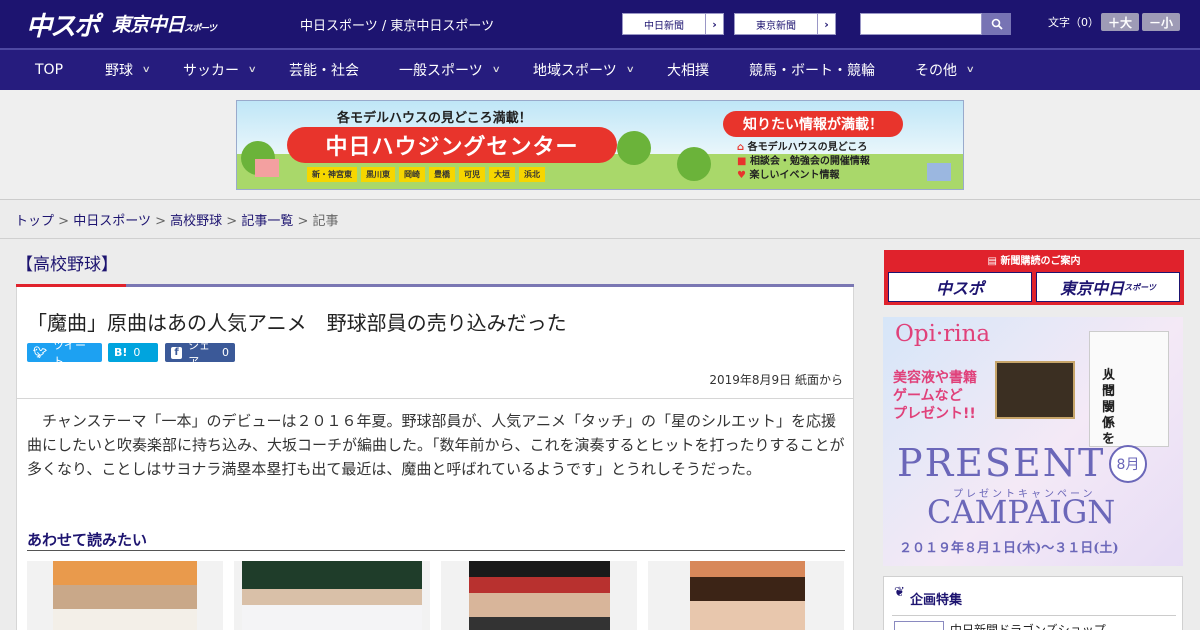  Describe the element at coordinates (1109, 399) in the screenshot. I see `book-title-line: リセット` at that location.